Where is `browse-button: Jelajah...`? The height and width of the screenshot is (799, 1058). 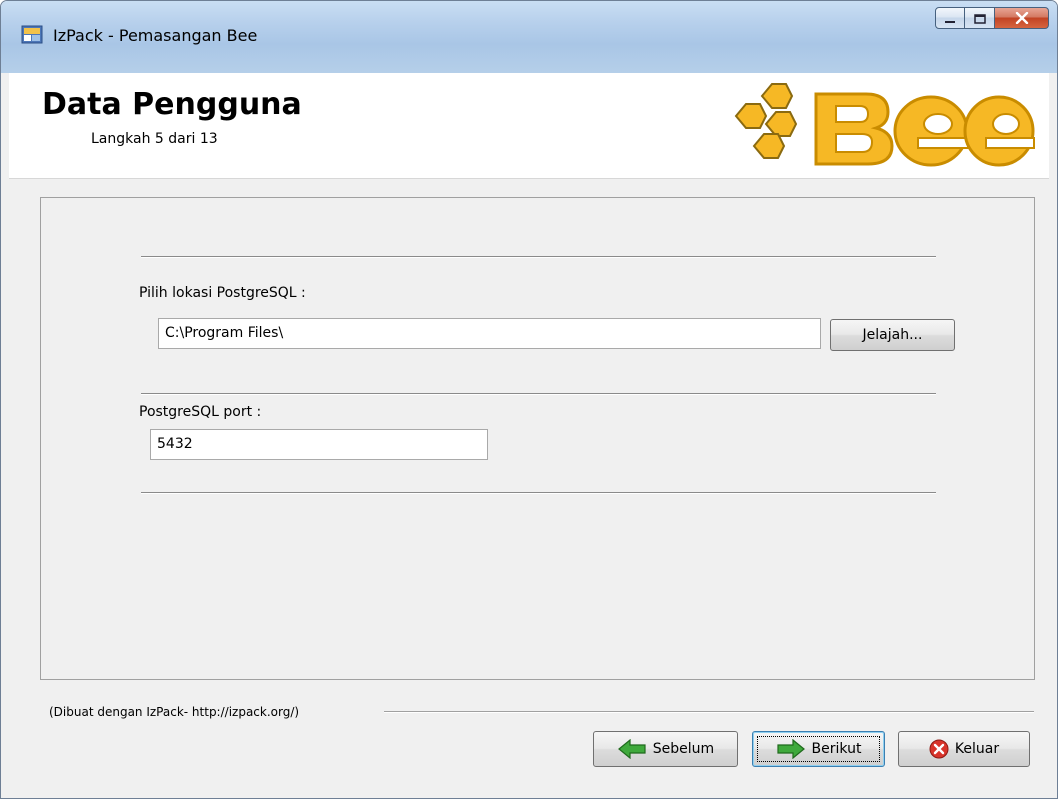
browse-button: Jelajah... is located at coordinates (892, 335).